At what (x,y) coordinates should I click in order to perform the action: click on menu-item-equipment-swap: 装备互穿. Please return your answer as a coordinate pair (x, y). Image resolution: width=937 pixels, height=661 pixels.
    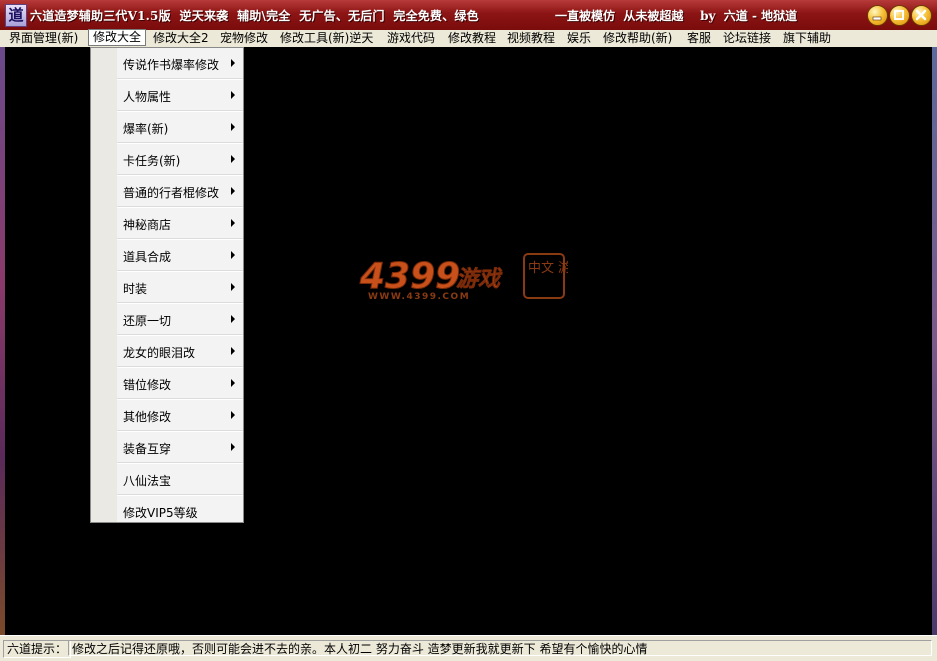
    Looking at the image, I should click on (180, 448).